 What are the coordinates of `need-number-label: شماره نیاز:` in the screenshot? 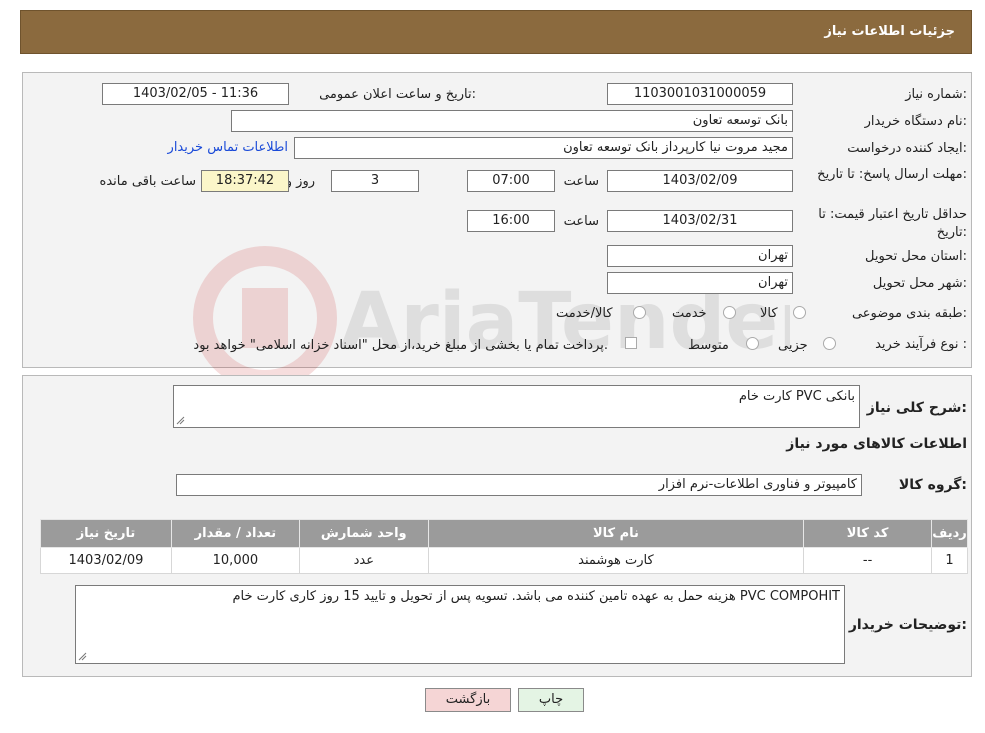 It's located at (936, 94).